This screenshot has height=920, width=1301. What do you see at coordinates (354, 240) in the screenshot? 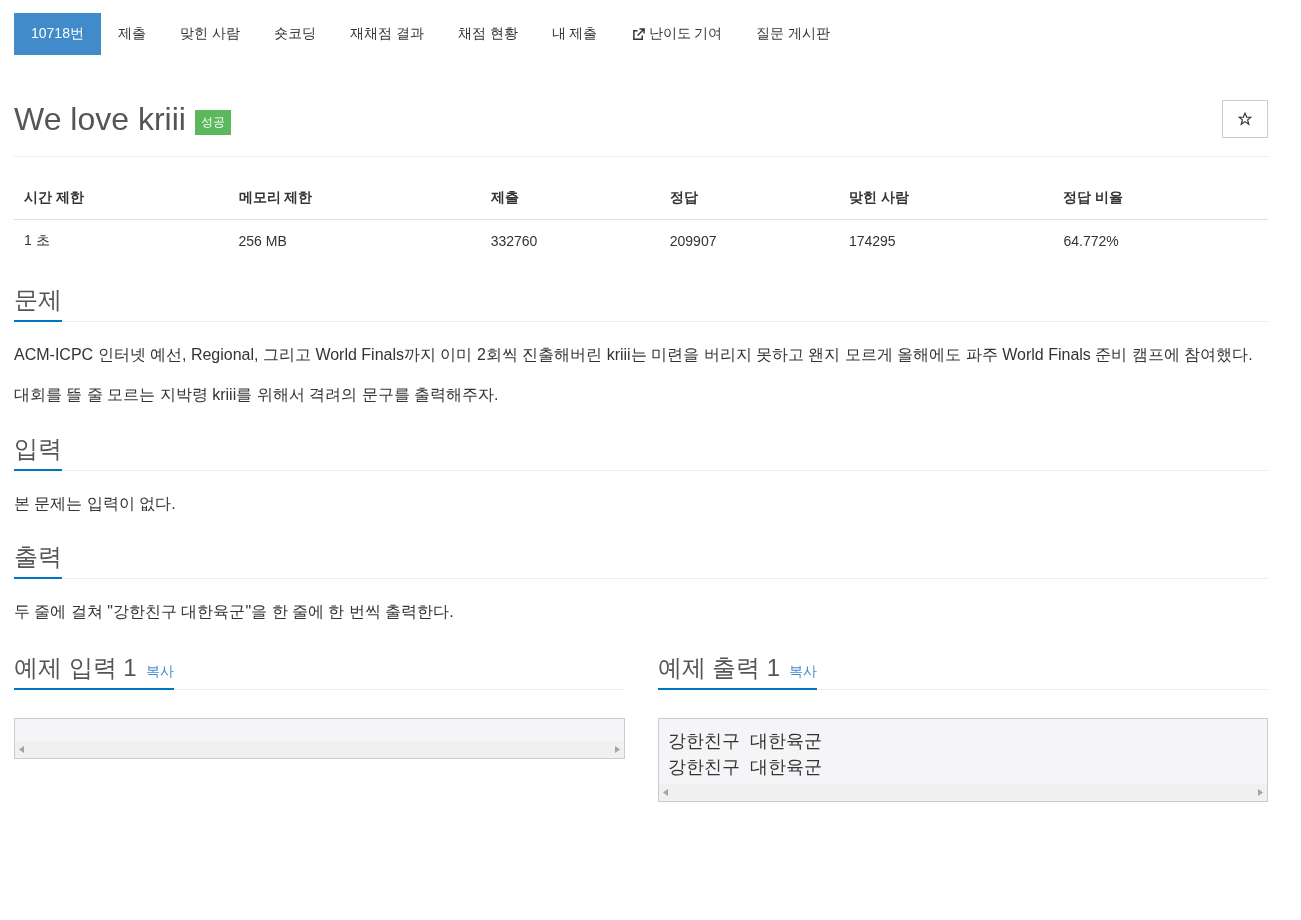
I see `table-cell: 256 MB` at bounding box center [354, 240].